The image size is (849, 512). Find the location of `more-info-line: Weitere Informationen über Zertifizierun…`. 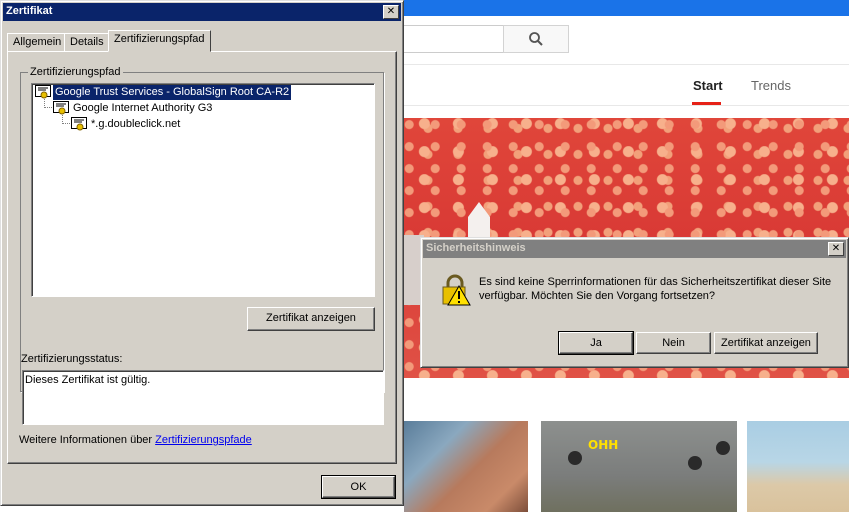

more-info-line: Weitere Informationen über Zertifizierun… is located at coordinates (135, 440).